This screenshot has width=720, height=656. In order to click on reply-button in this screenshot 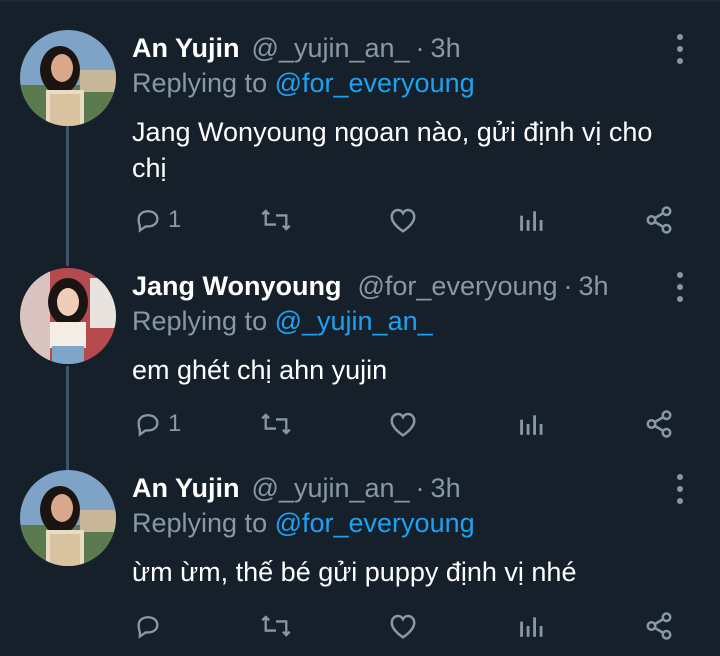, I will do `click(148, 626)`.